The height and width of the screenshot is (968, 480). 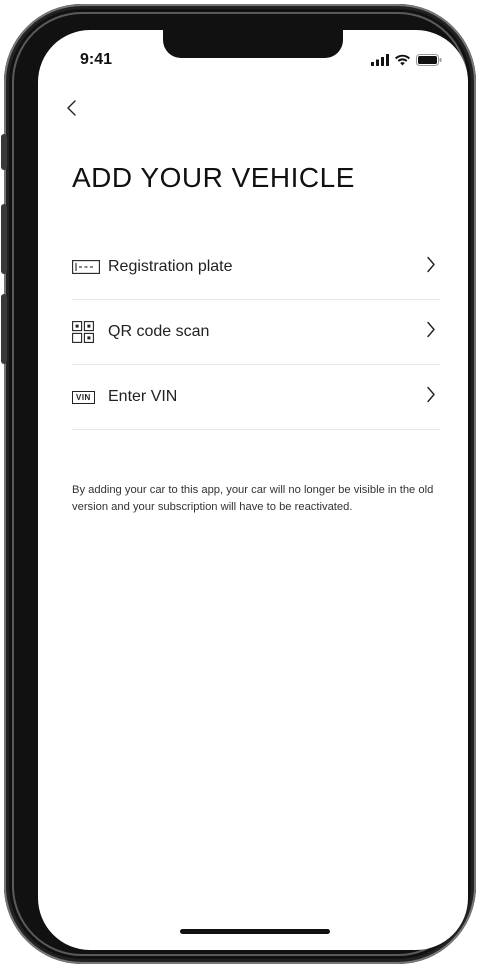 I want to click on option-label: Enter VIN, so click(x=143, y=396).